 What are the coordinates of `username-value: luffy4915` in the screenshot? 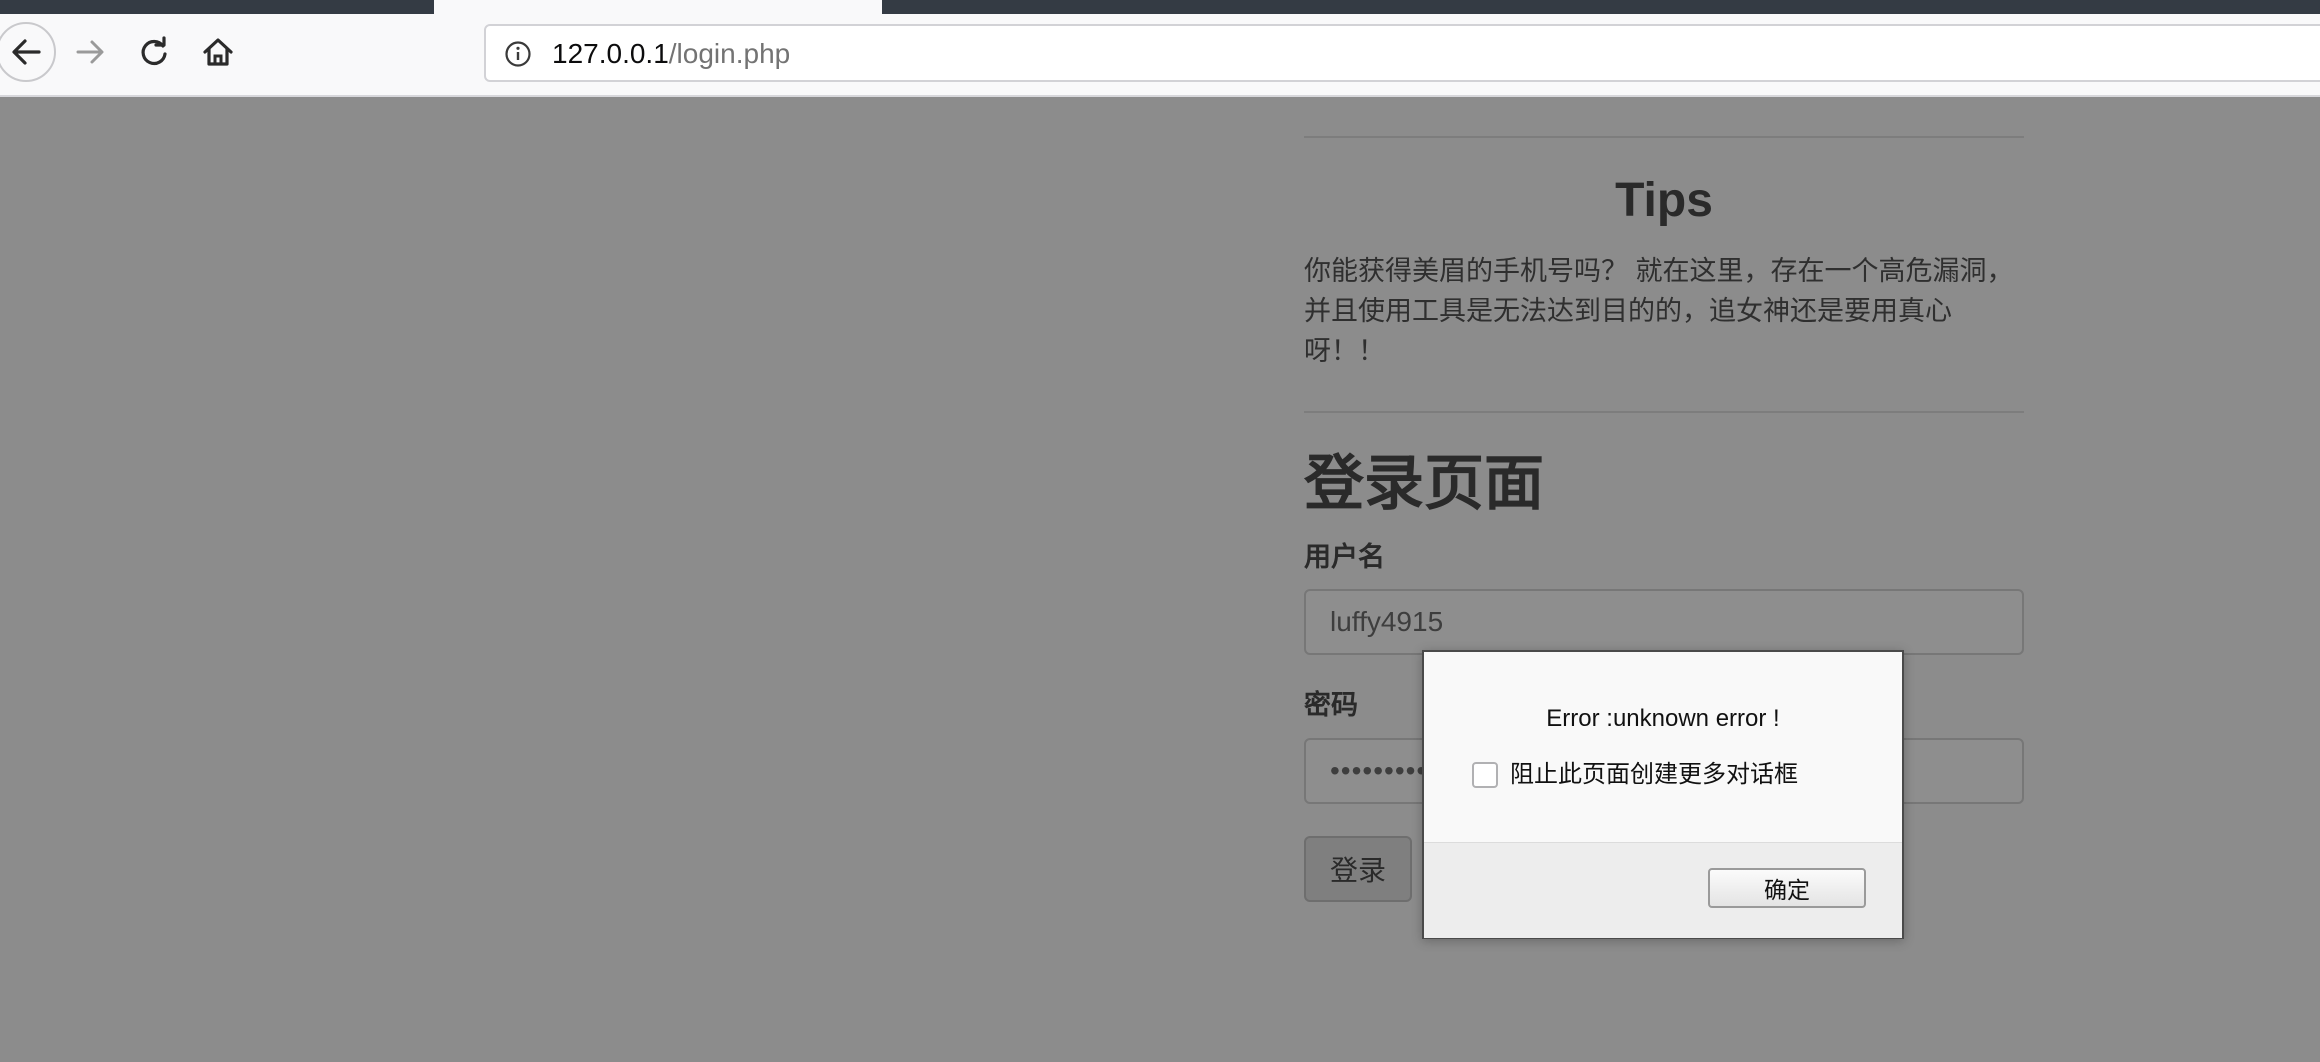 It's located at (1387, 621).